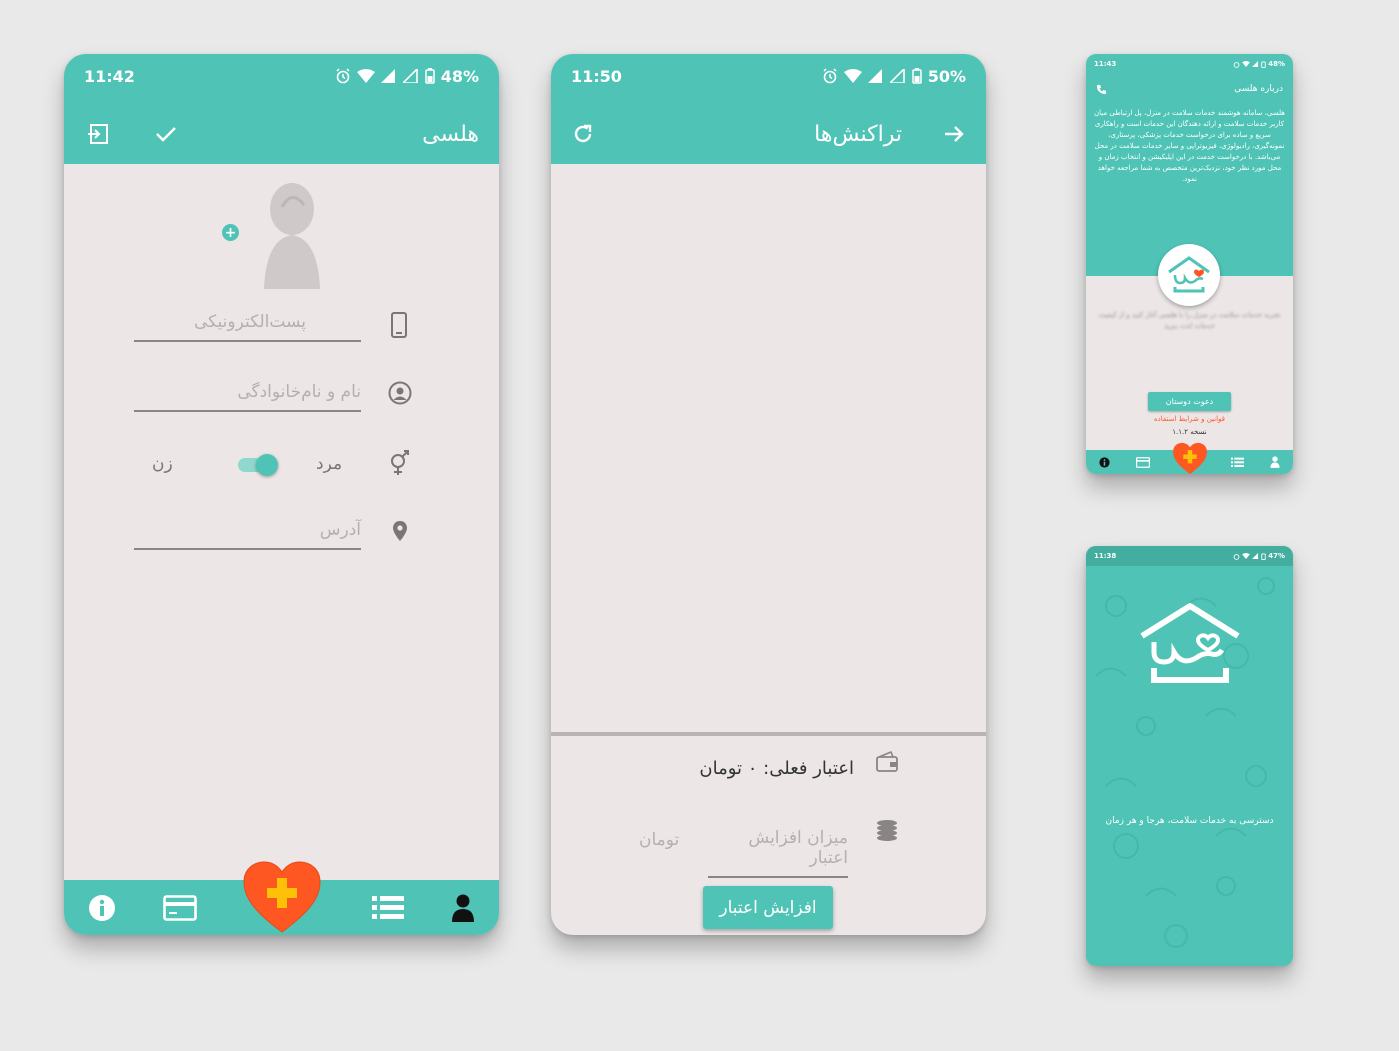  Describe the element at coordinates (1276, 556) in the screenshot. I see `battery-percent: 47%` at that location.